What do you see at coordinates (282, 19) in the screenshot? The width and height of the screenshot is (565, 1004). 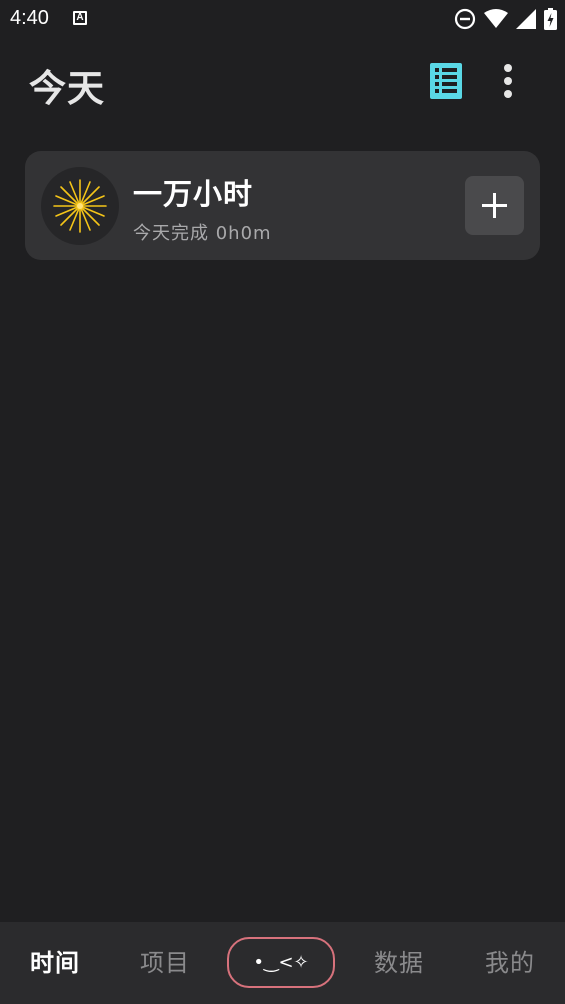 I see `status-bar: 4:40 A` at bounding box center [282, 19].